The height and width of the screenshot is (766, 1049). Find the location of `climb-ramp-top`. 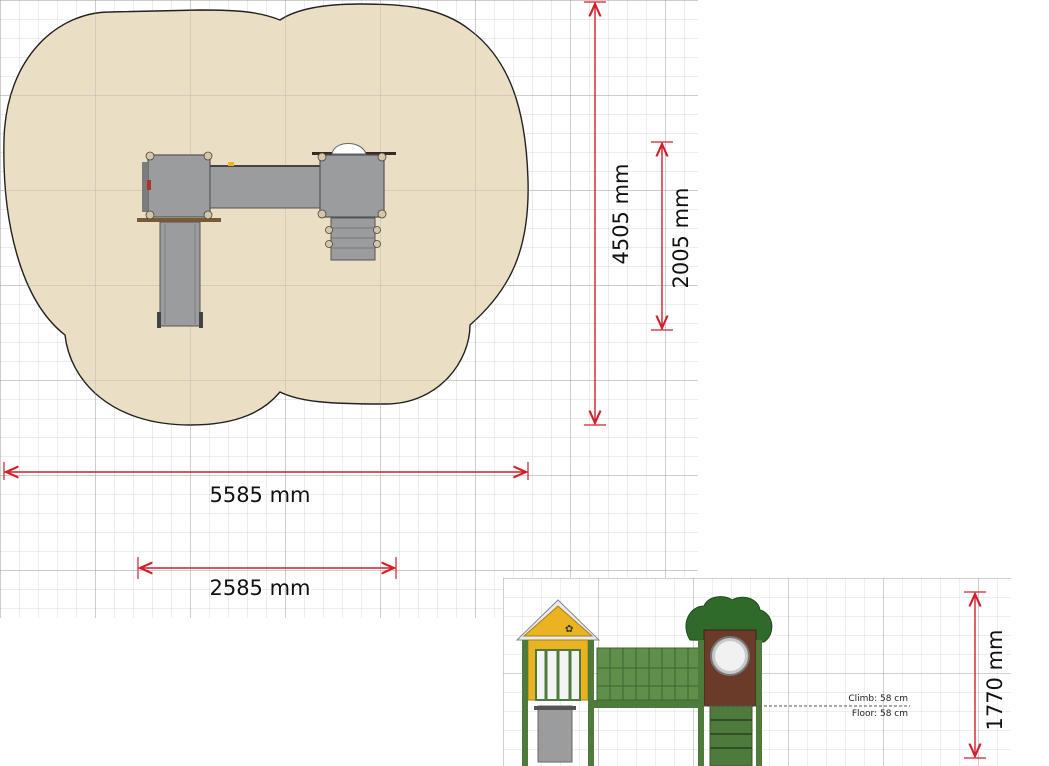

climb-ramp-top is located at coordinates (353, 239).